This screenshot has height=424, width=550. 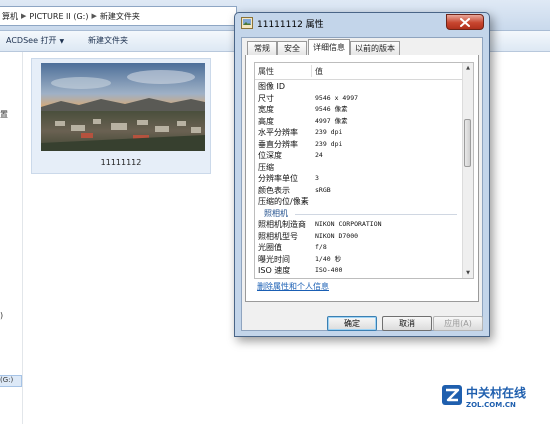 What do you see at coordinates (278, 178) in the screenshot?
I see `property-name: 分辨率单位` at bounding box center [278, 178].